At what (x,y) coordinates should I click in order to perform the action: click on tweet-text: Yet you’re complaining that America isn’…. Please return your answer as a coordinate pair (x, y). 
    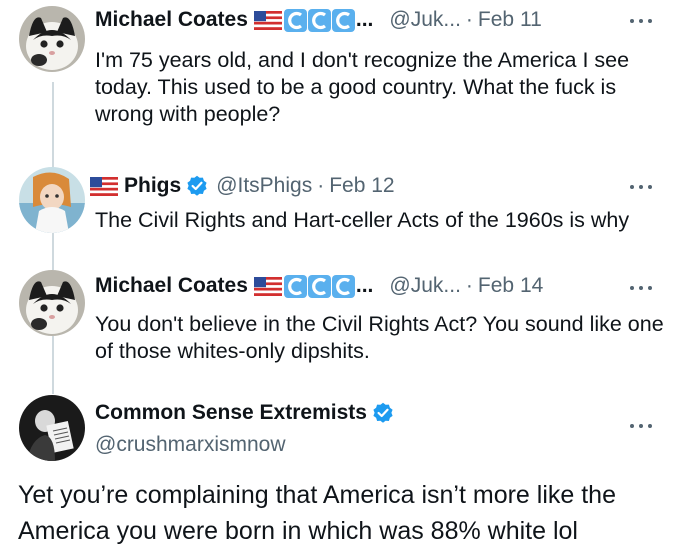
    Looking at the image, I should click on (317, 513).